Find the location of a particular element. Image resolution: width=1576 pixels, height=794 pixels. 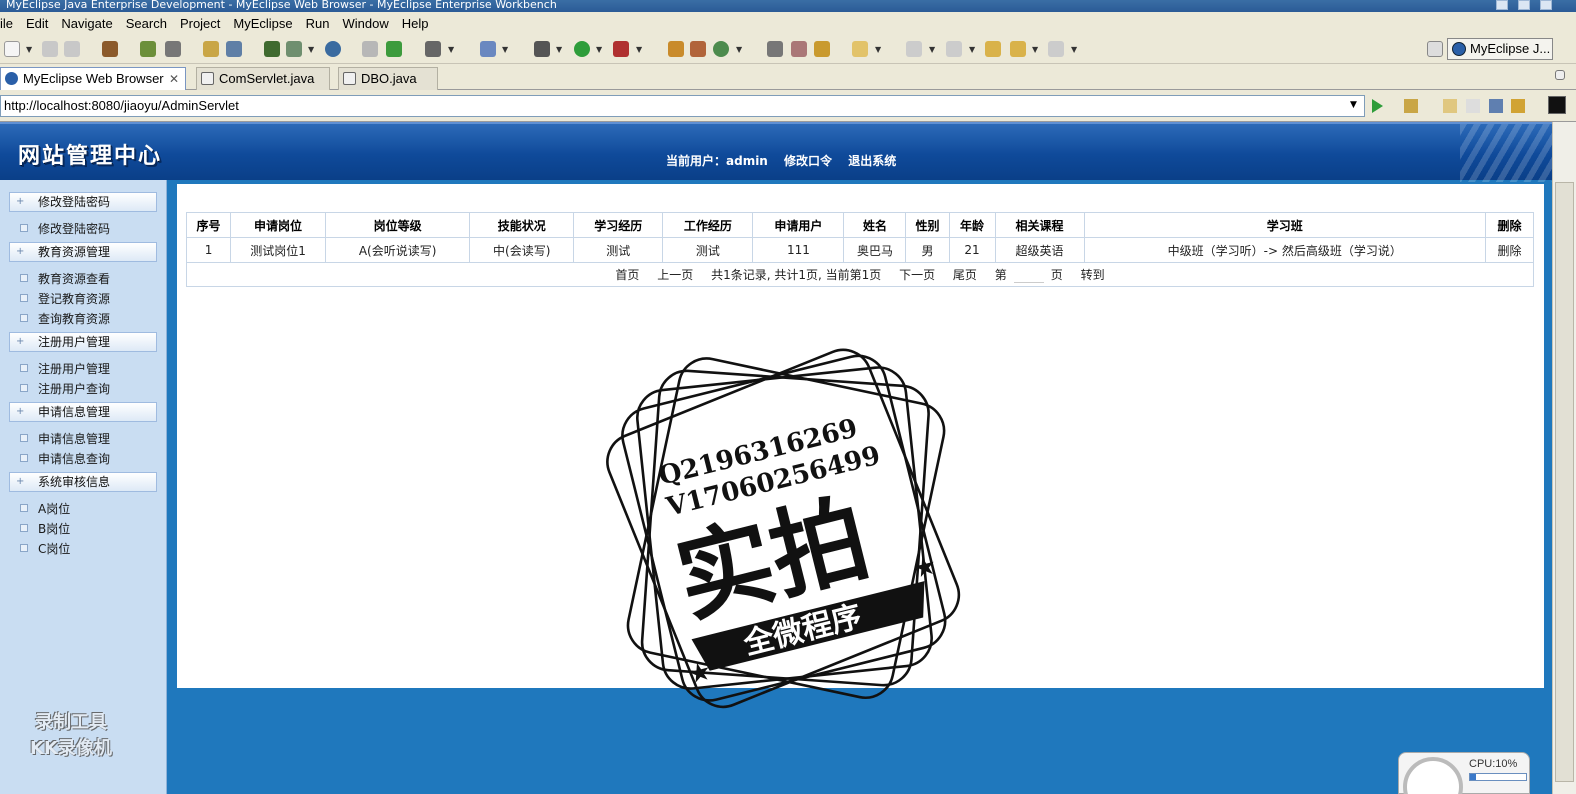

save-icon is located at coordinates (50, 49).